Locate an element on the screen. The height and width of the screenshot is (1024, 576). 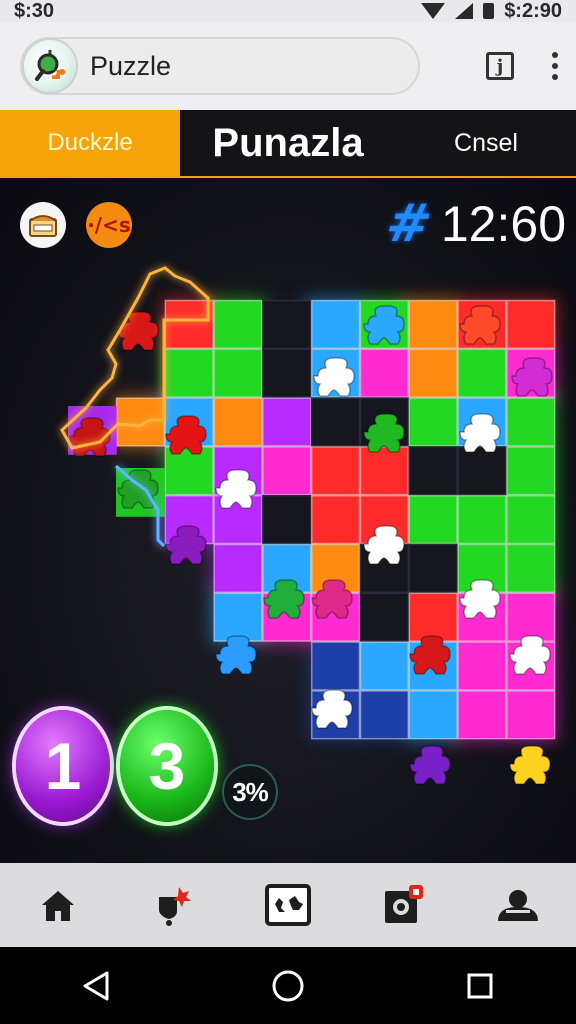
system-nav is located at coordinates (288, 985).